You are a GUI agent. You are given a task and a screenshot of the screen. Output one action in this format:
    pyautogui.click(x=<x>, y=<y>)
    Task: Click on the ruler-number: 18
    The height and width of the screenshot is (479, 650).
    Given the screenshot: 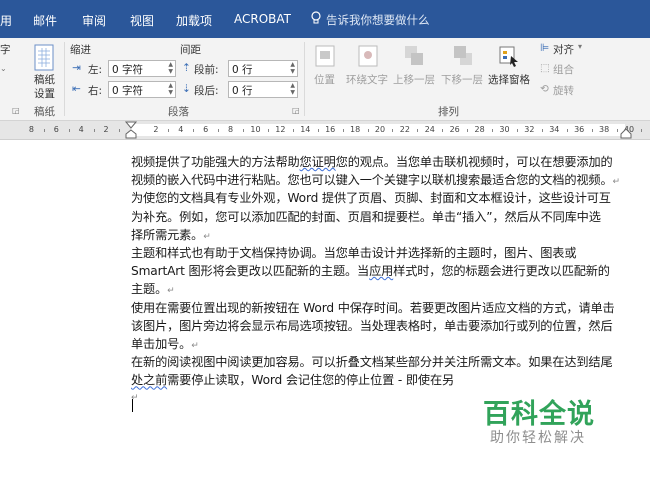 What is the action you would take?
    pyautogui.click(x=355, y=129)
    